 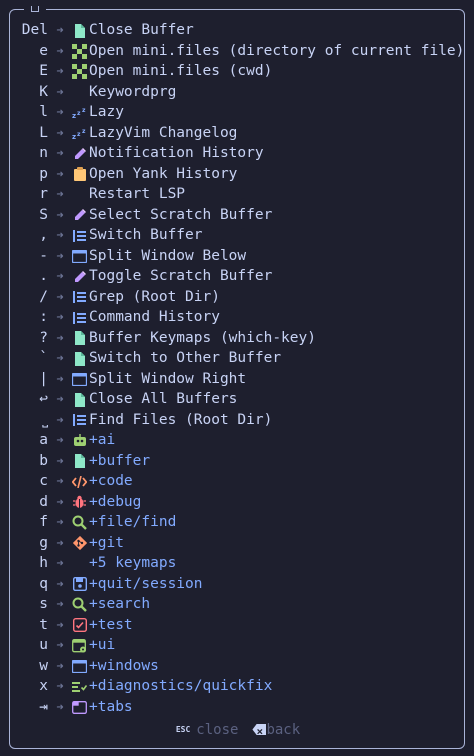 What do you see at coordinates (43, 399) in the screenshot?
I see `keymap-key: ↩` at bounding box center [43, 399].